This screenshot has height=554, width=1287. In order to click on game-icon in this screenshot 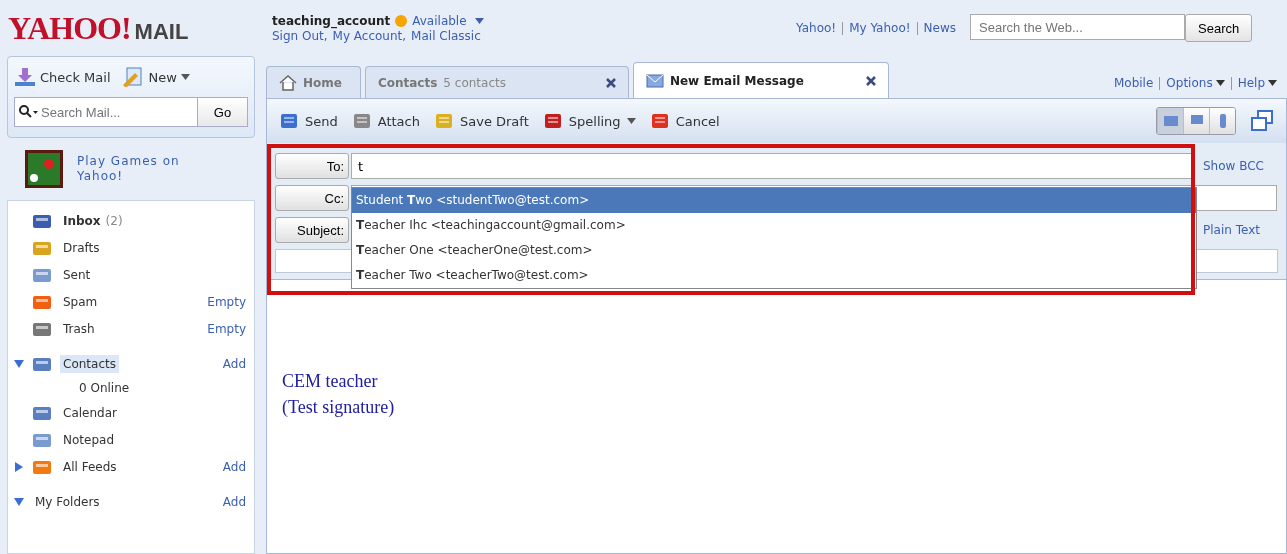, I will do `click(44, 169)`.